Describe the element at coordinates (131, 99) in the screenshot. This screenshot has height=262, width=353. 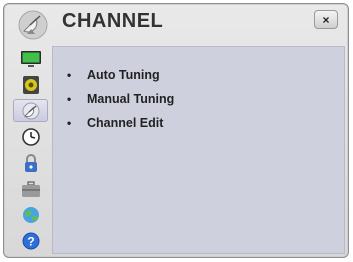
I see `menu-item-label: Manual Tuning` at that location.